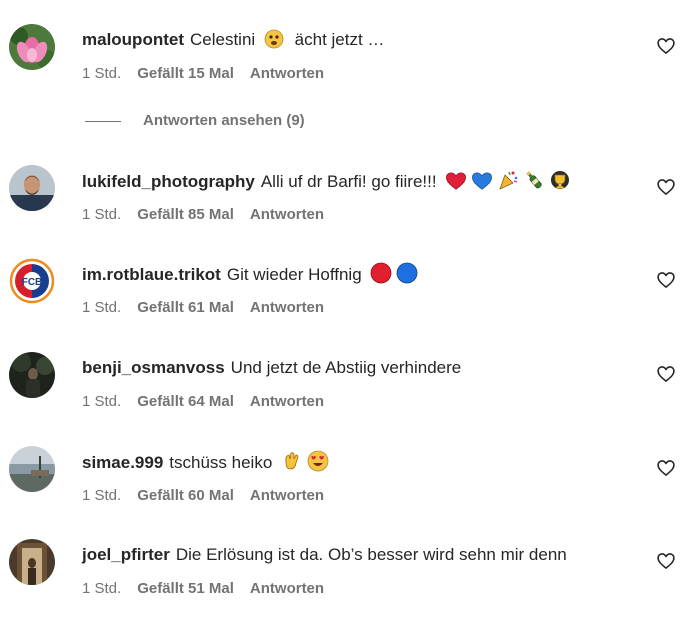 Image resolution: width=680 pixels, height=619 pixels. What do you see at coordinates (560, 180) in the screenshot?
I see `trophy-medal-icon` at bounding box center [560, 180].